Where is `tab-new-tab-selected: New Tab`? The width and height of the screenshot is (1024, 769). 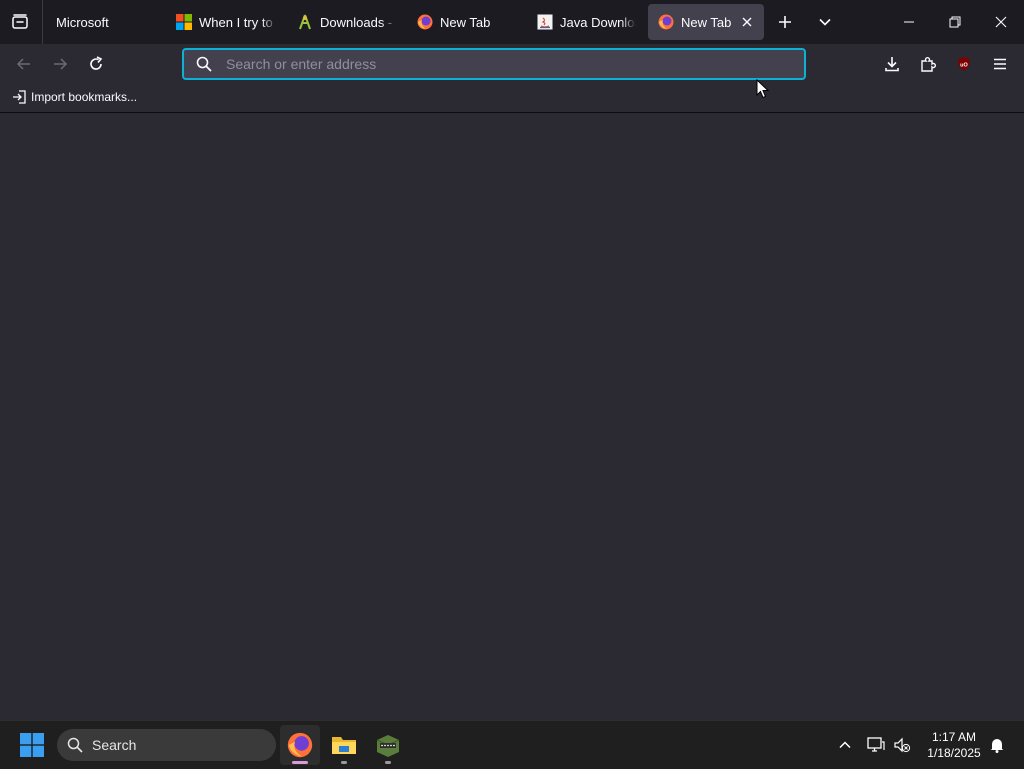 tab-new-tab-selected: New Tab is located at coordinates (706, 22).